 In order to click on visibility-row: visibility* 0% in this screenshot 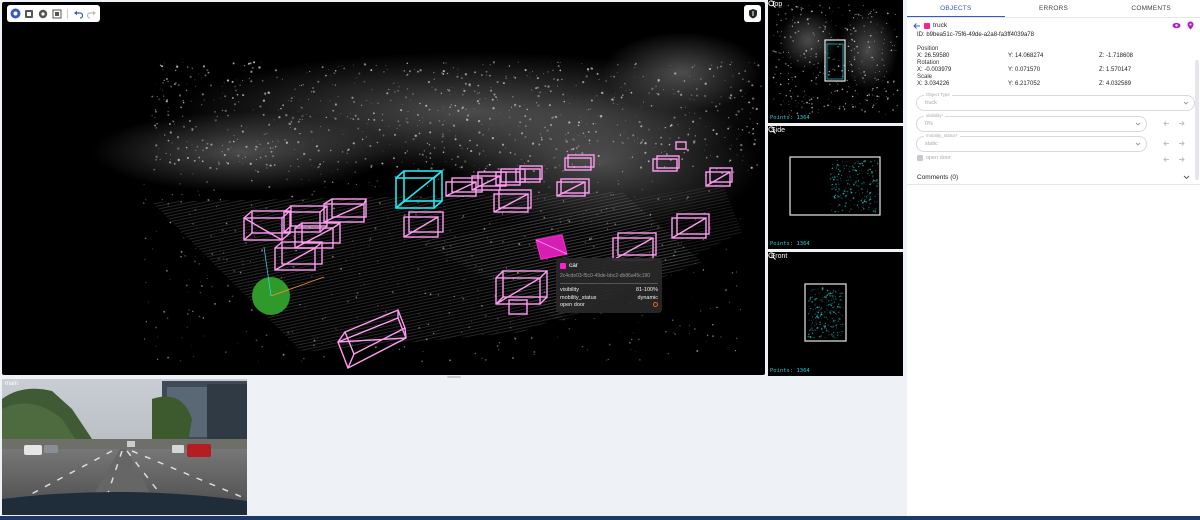, I will do `click(1053, 122)`.